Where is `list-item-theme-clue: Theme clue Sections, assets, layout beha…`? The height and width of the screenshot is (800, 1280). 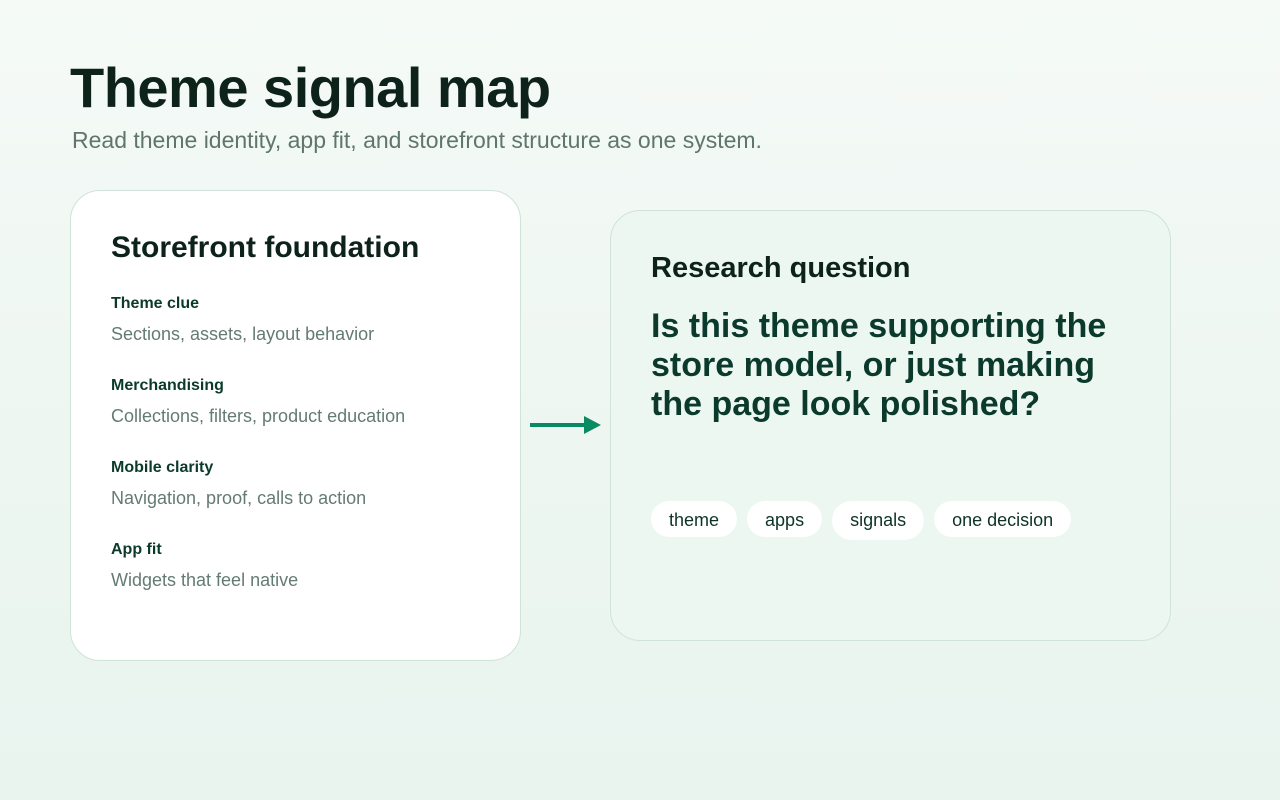 list-item-theme-clue: Theme clue Sections, assets, layout beha… is located at coordinates (301, 336).